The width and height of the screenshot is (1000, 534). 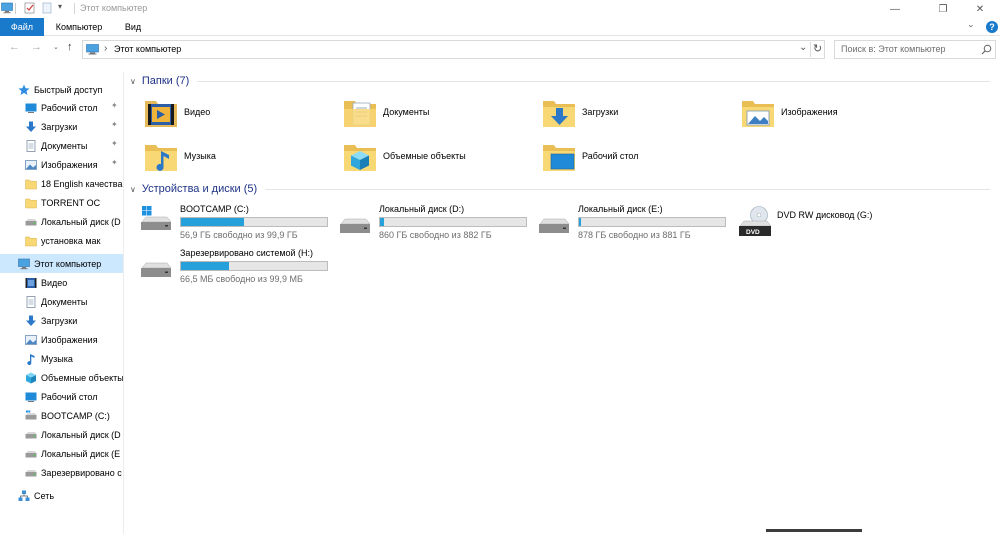 What do you see at coordinates (31, 321) in the screenshot?
I see `downloads-icon` at bounding box center [31, 321].